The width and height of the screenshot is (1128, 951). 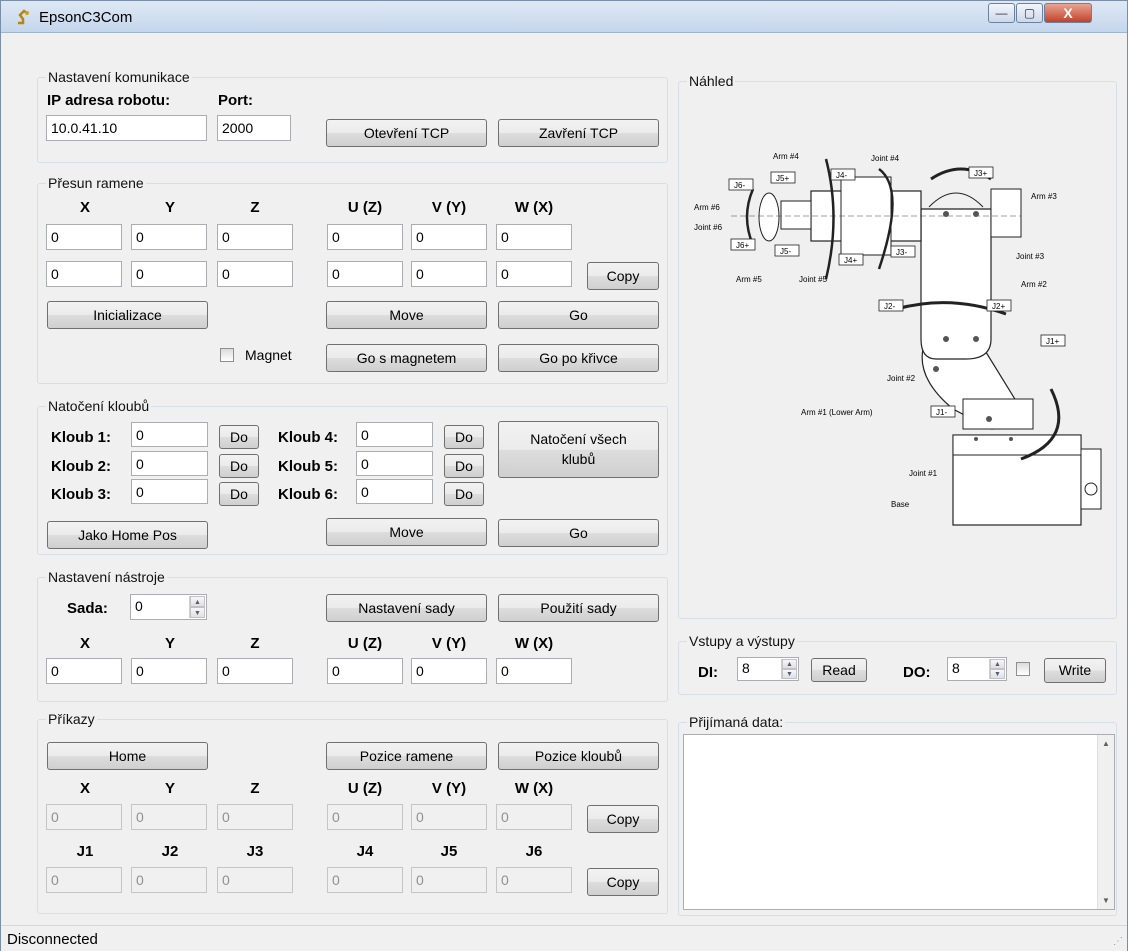 What do you see at coordinates (578, 533) in the screenshot?
I see `joint-go-button: Go` at bounding box center [578, 533].